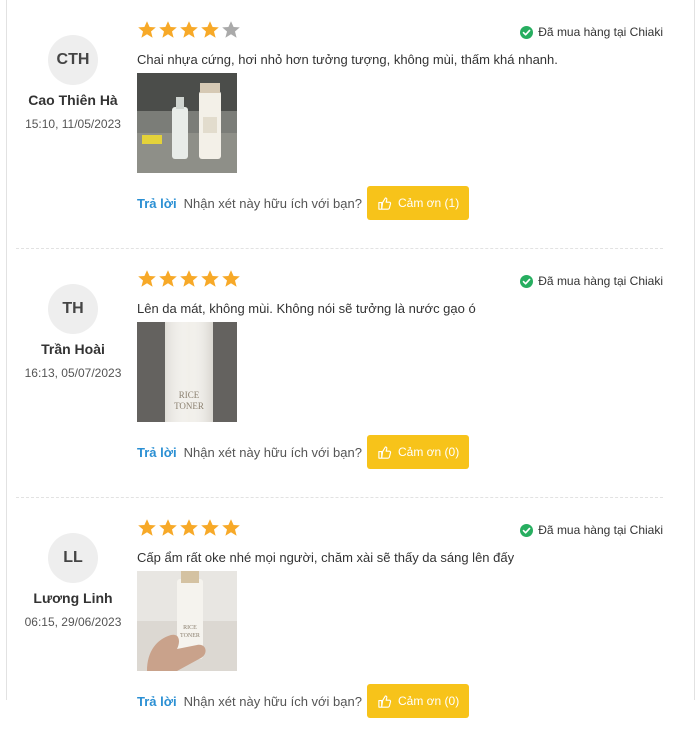 The image size is (696, 747). I want to click on thanks-button: Cảm ơn (1), so click(418, 203).